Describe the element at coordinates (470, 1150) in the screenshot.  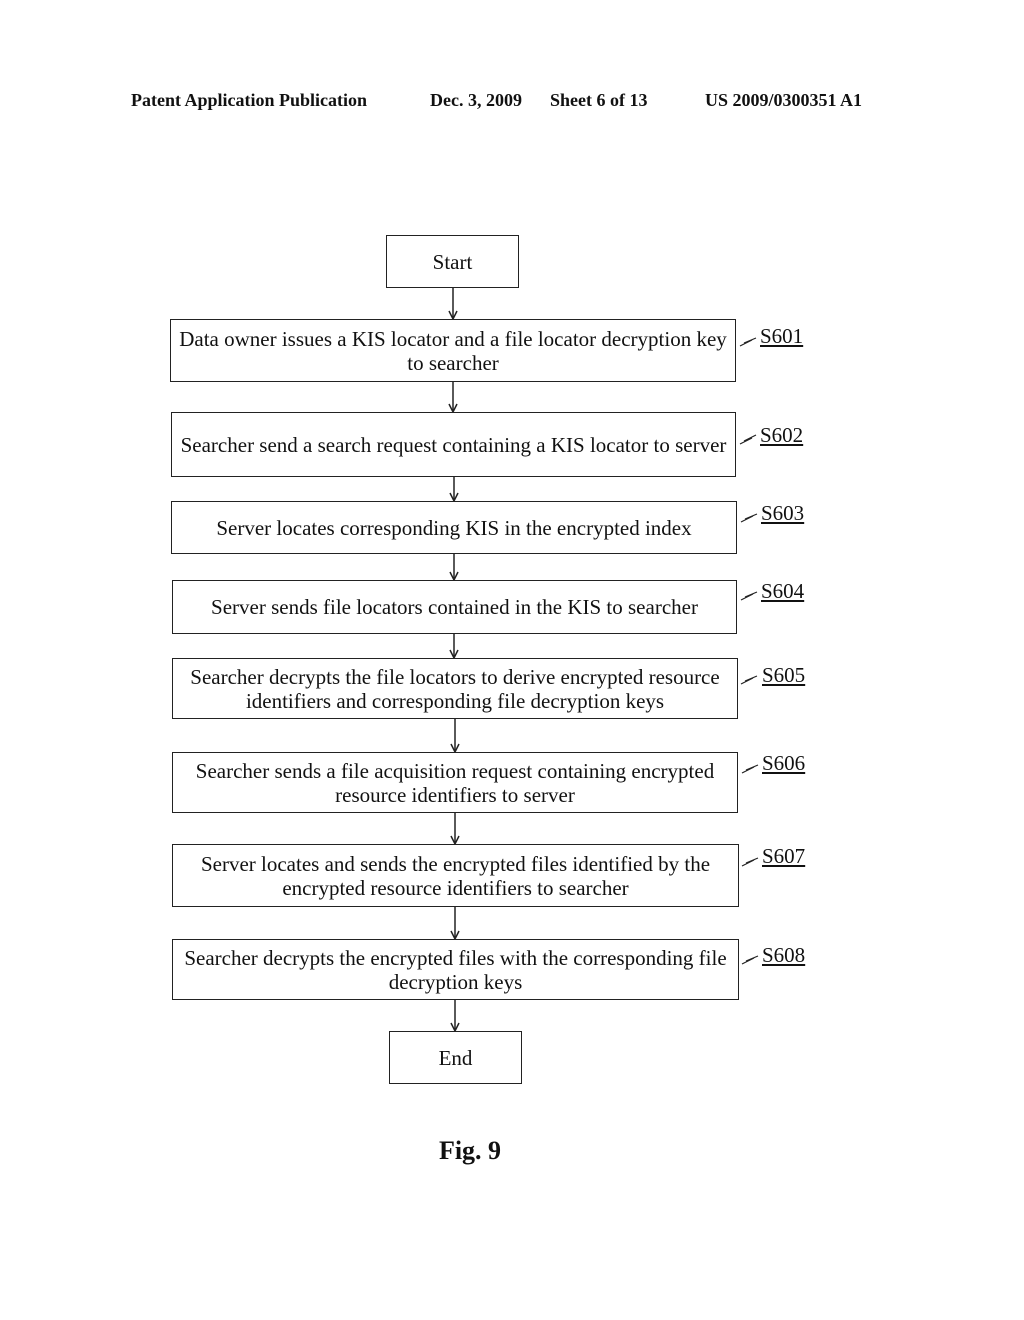
I see `figure-caption: Fig. 9` at that location.